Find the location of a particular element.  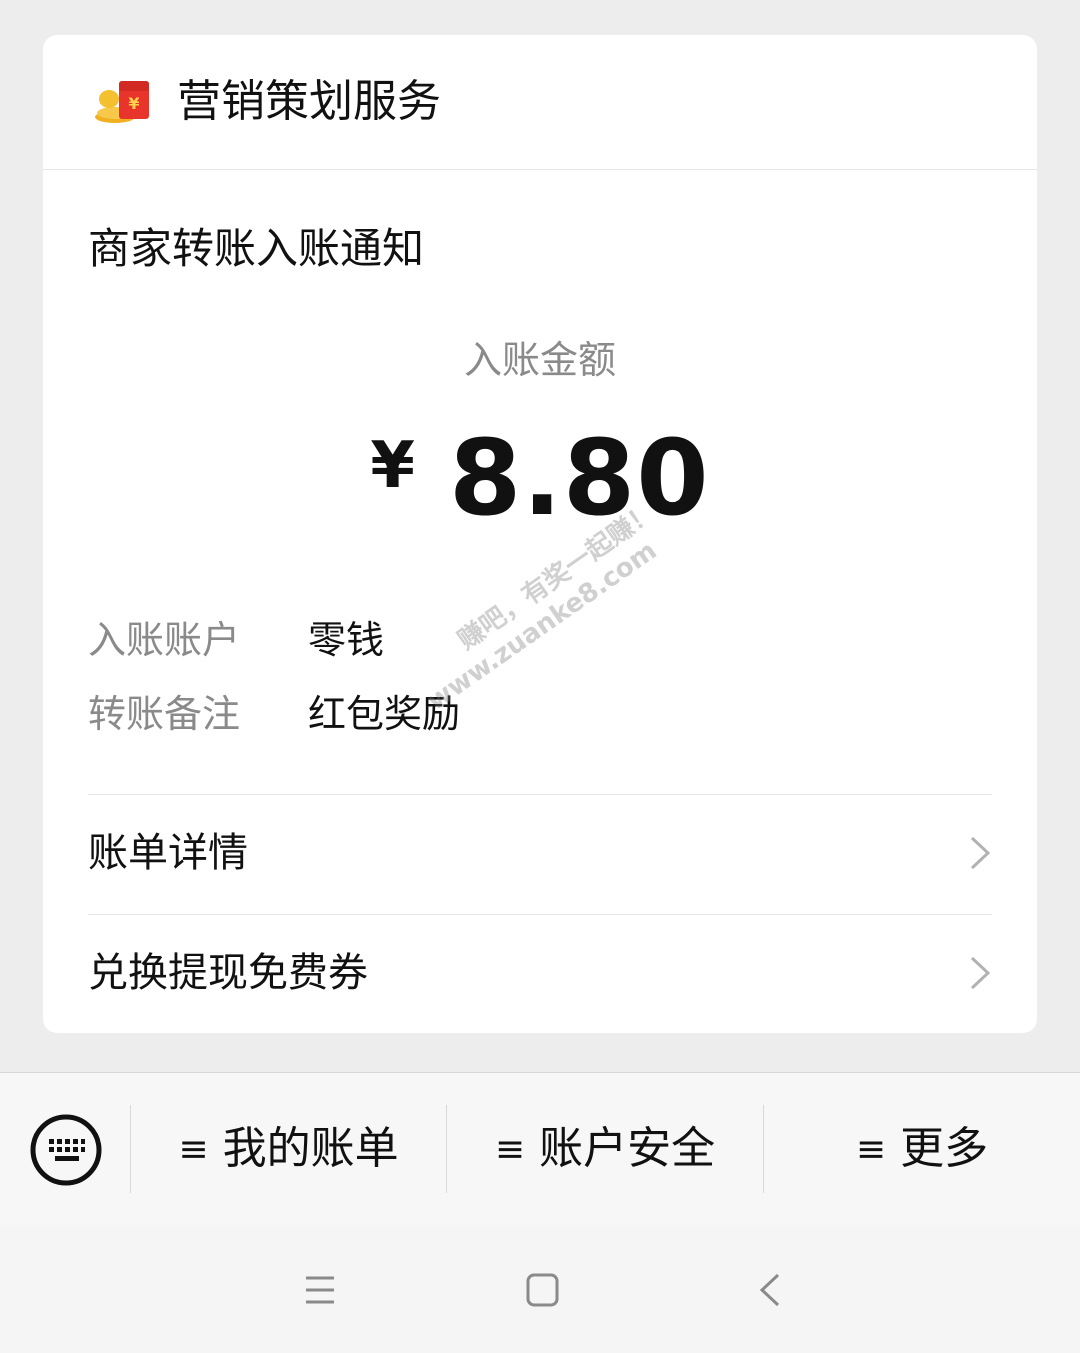

system-nav-bar is located at coordinates (540, 1289).